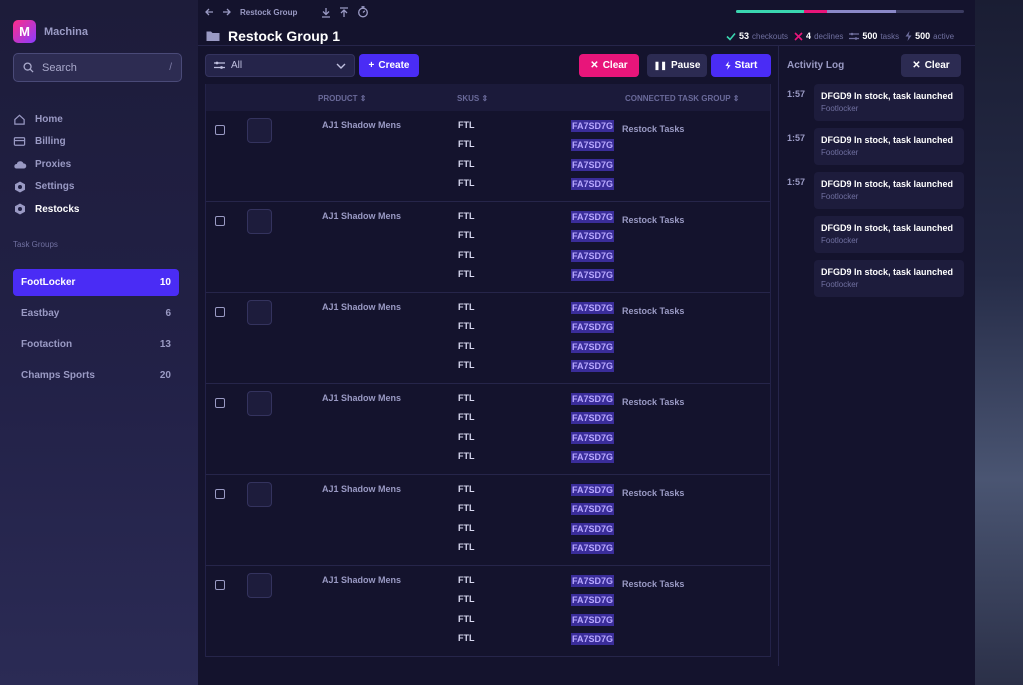 The width and height of the screenshot is (1023, 685). Describe the element at coordinates (931, 65) in the screenshot. I see `activity-clear-button: ✕ Clear` at that location.